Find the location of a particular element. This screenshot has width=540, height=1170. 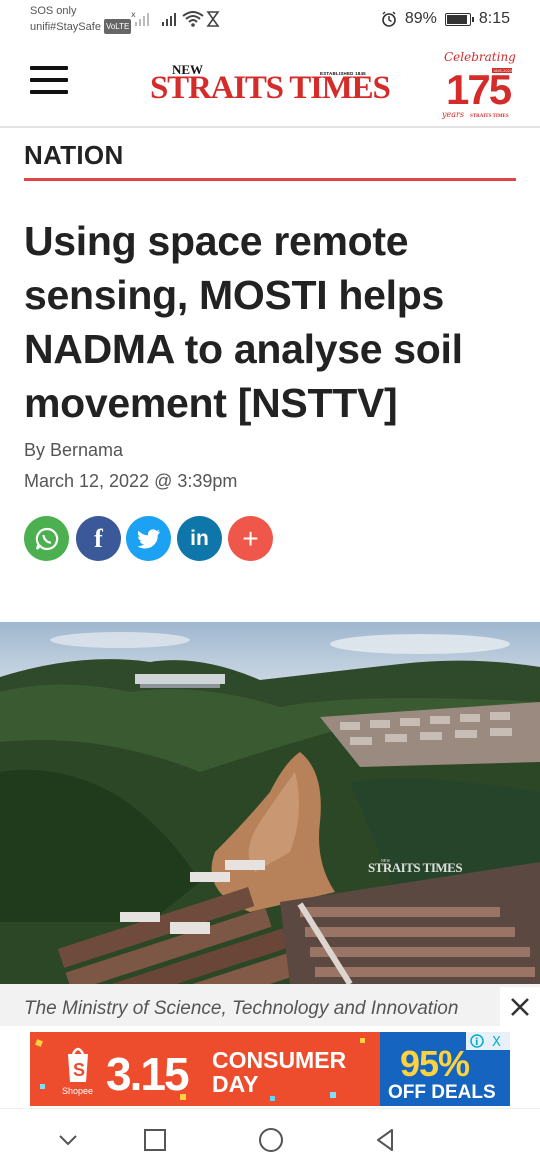

clock: 8:15 is located at coordinates (494, 18).